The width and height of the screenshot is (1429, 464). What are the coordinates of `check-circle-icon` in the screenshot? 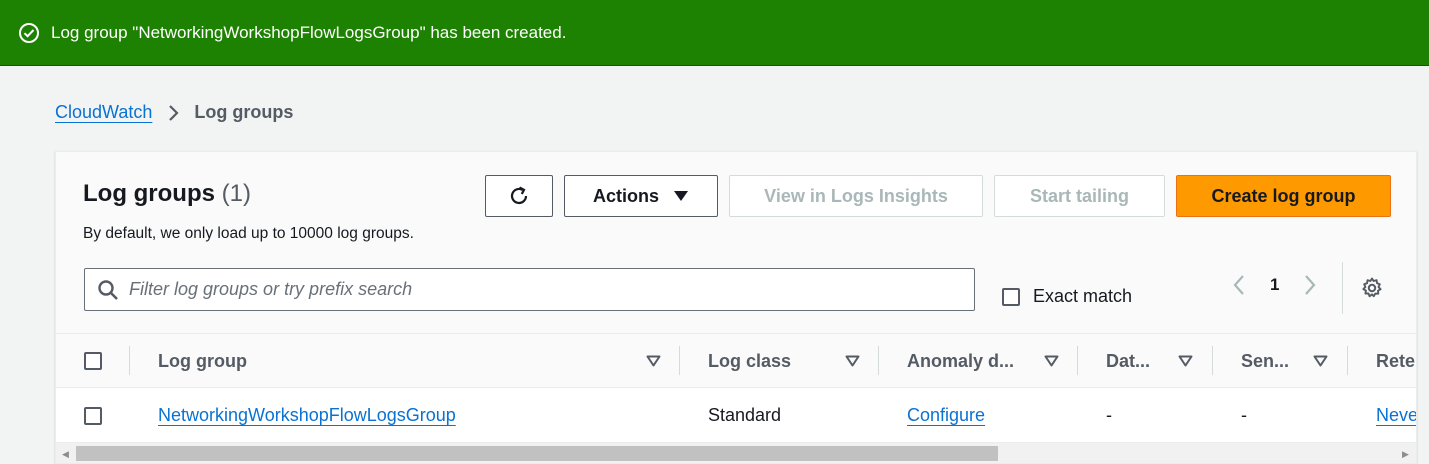 It's located at (29, 32).